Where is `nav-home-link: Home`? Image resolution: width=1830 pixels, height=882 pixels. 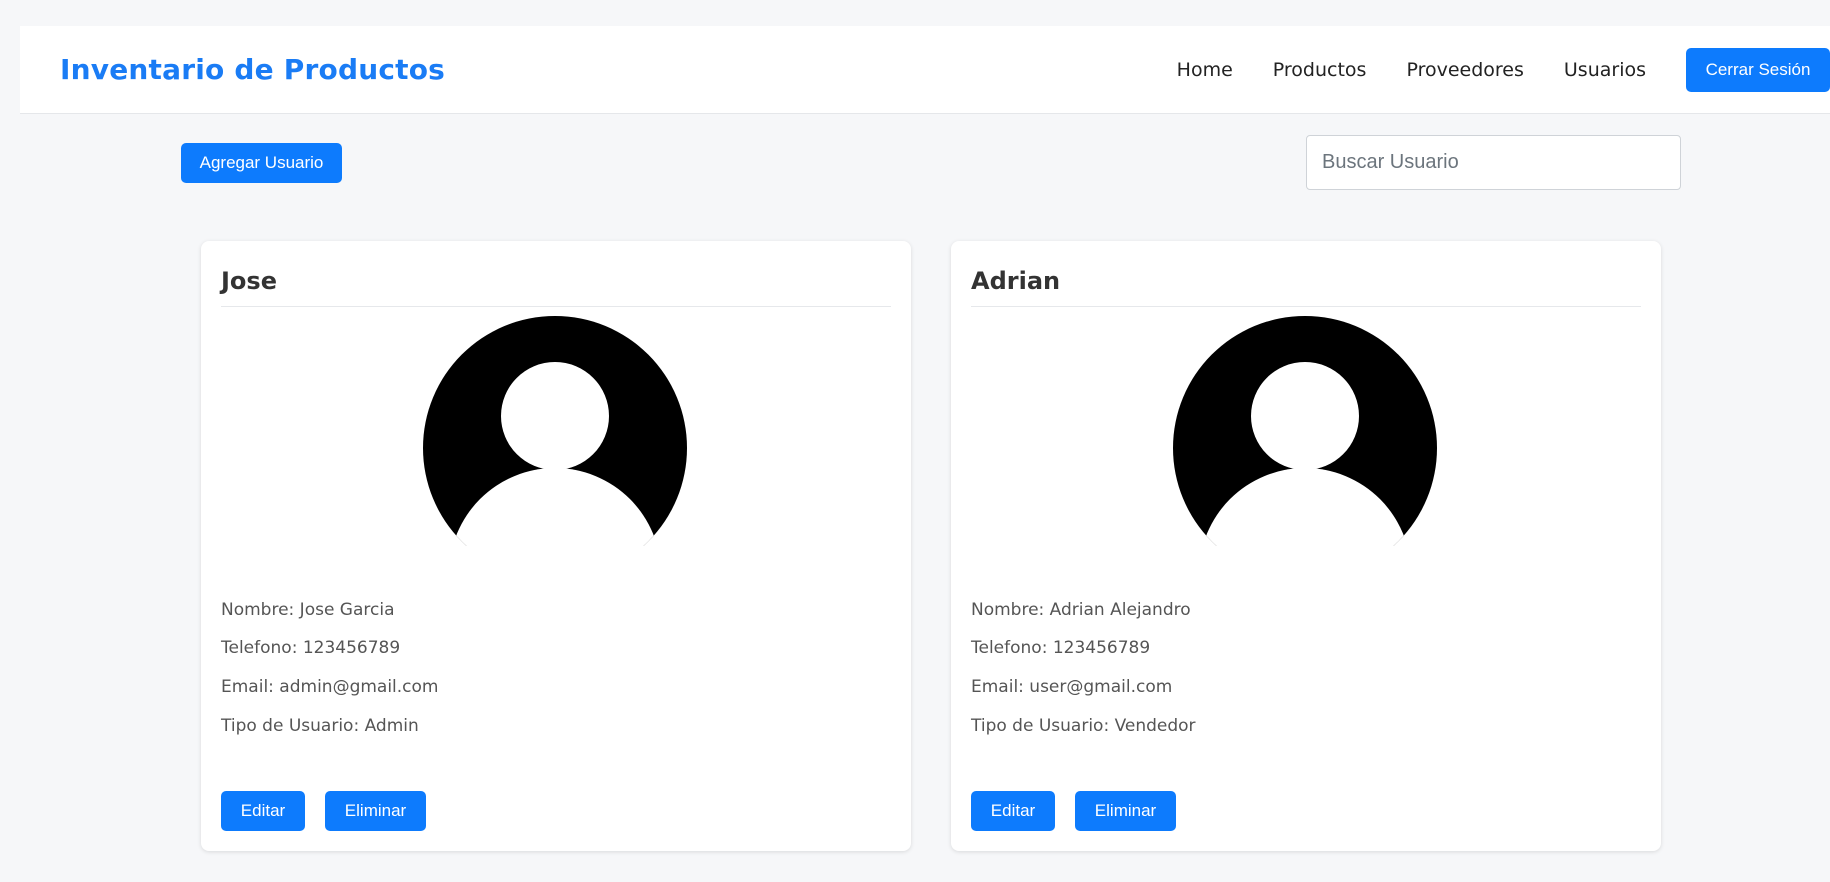
nav-home-link: Home is located at coordinates (1205, 70).